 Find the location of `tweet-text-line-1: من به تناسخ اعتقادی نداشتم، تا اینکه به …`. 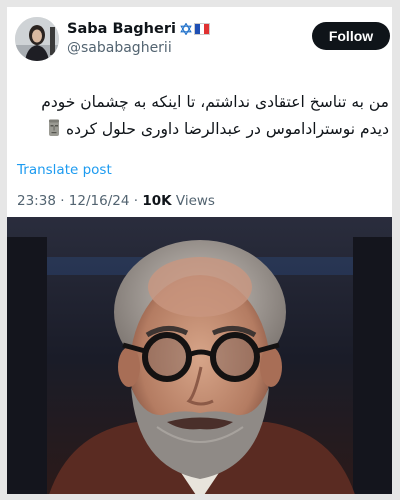

tweet-text-line-1: من به تناسخ اعتقادی نداشتم، تا اینکه به … is located at coordinates (215, 102).